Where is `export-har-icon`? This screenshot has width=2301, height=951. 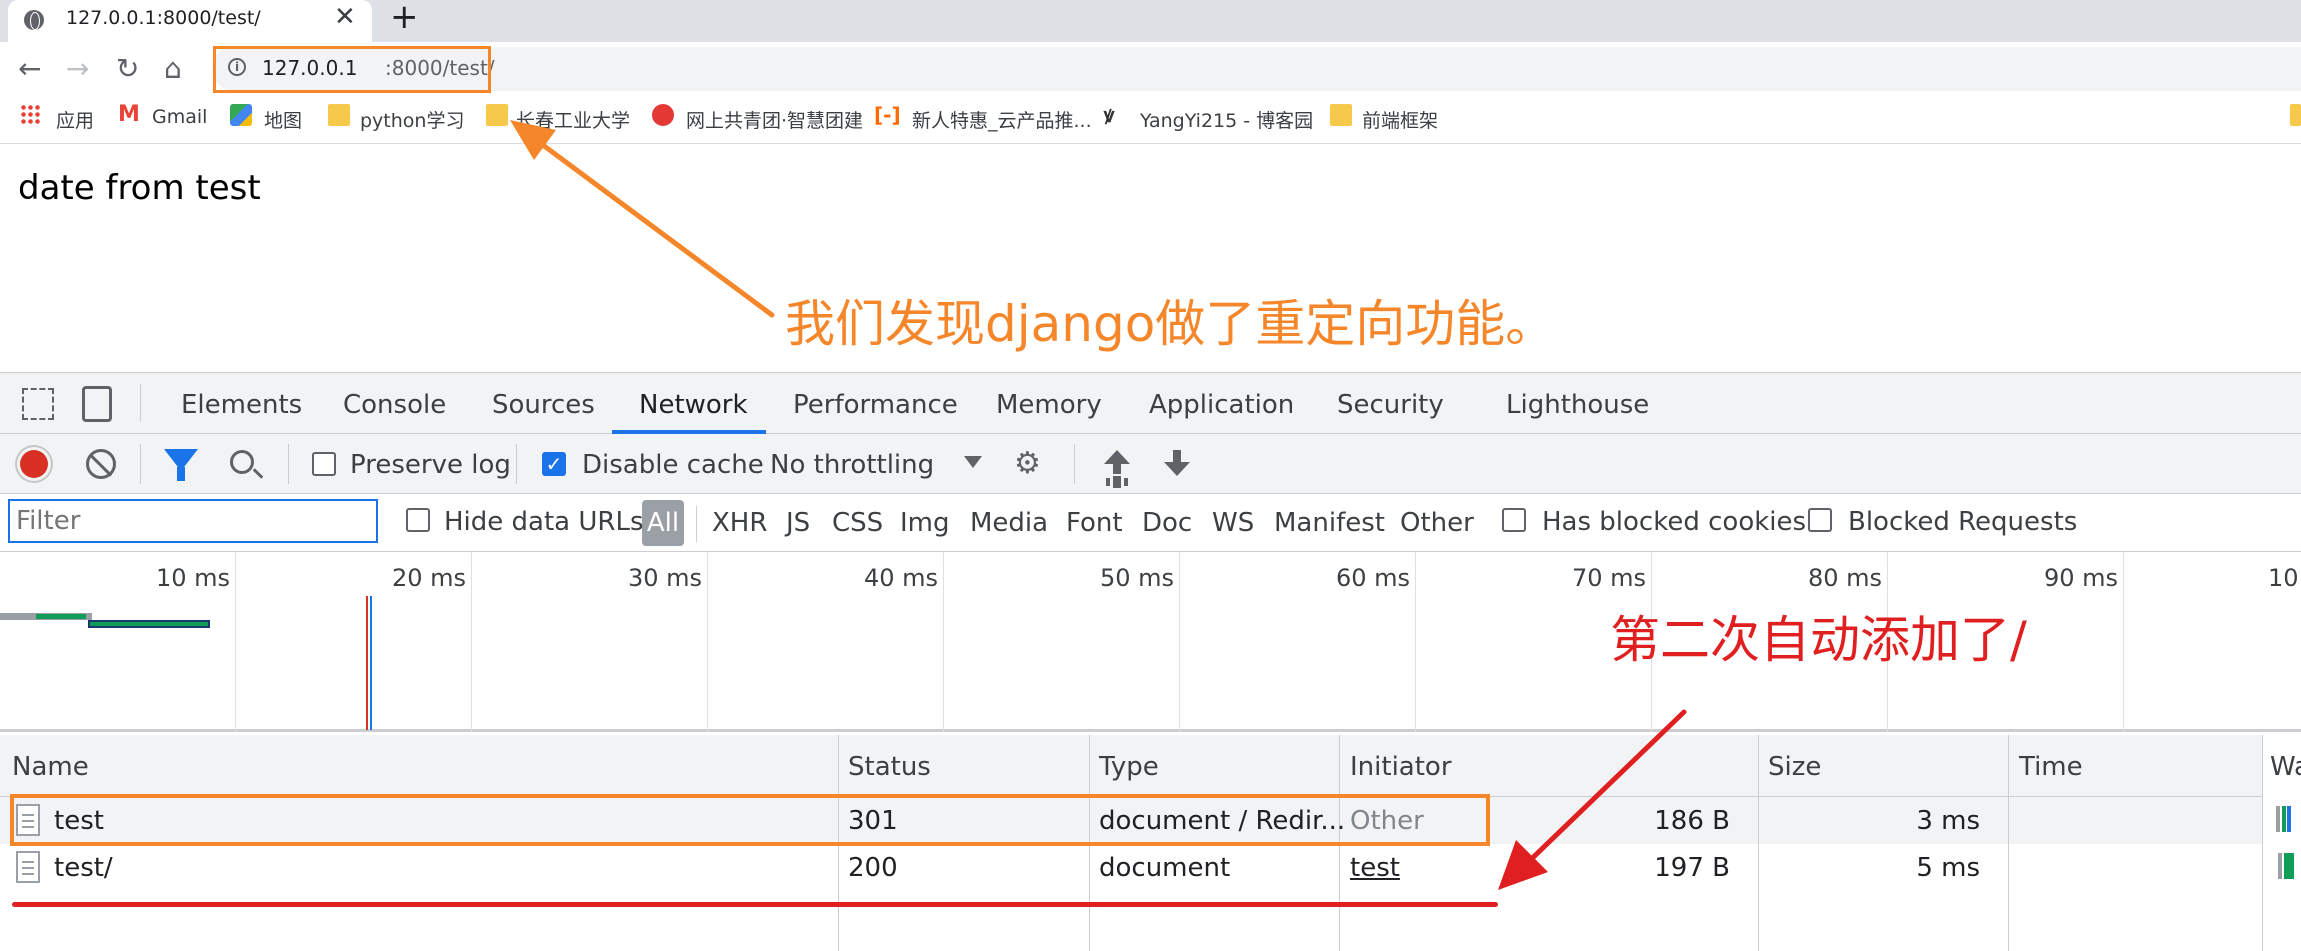
export-har-icon is located at coordinates (1177, 465).